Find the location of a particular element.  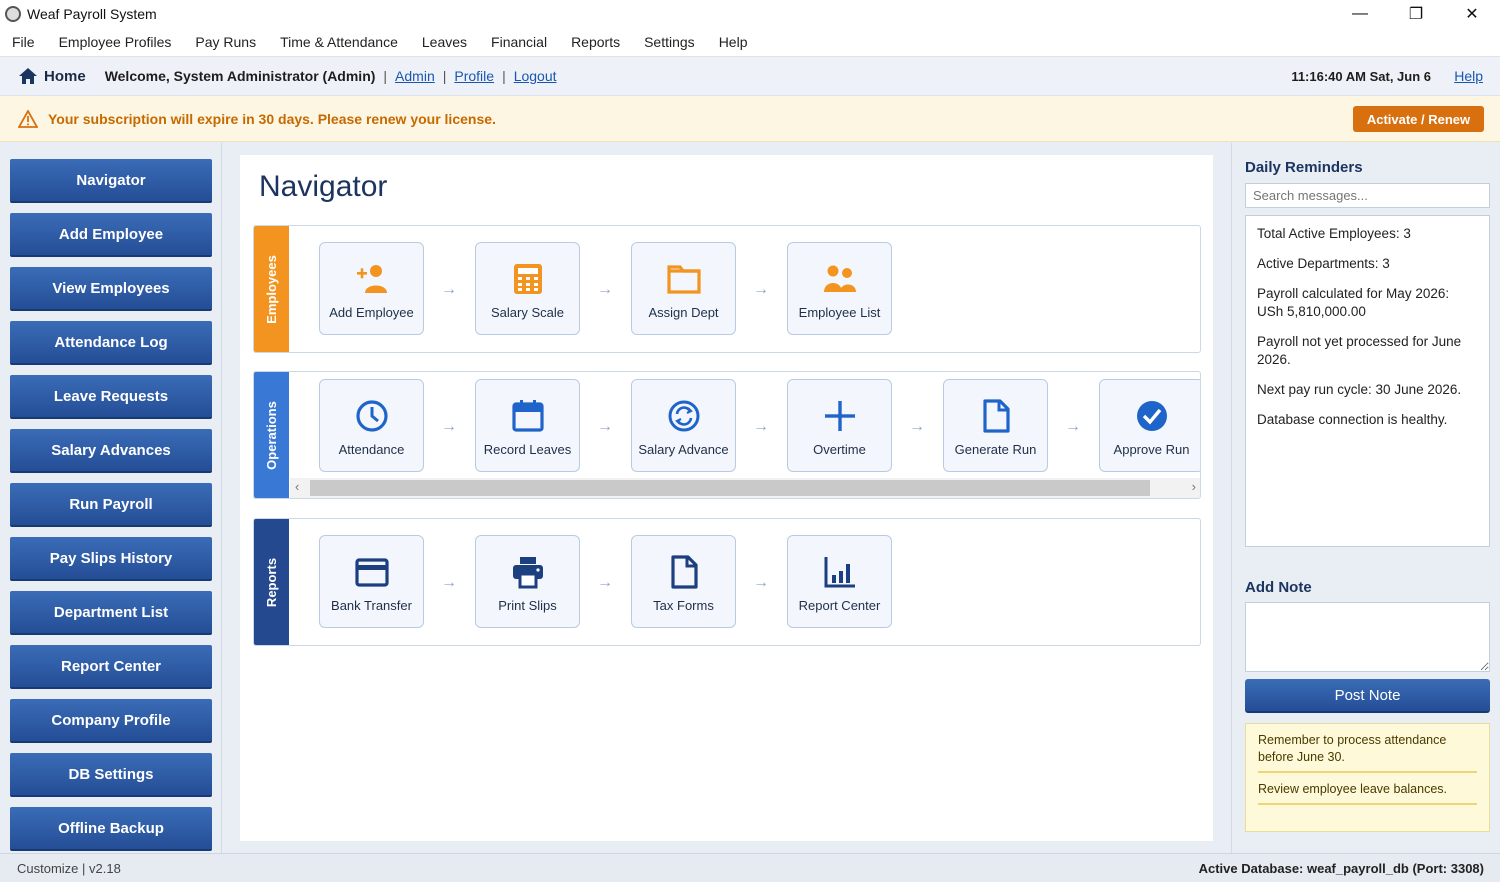

sidebar-run-payroll-button: Run Payroll is located at coordinates (111, 505).